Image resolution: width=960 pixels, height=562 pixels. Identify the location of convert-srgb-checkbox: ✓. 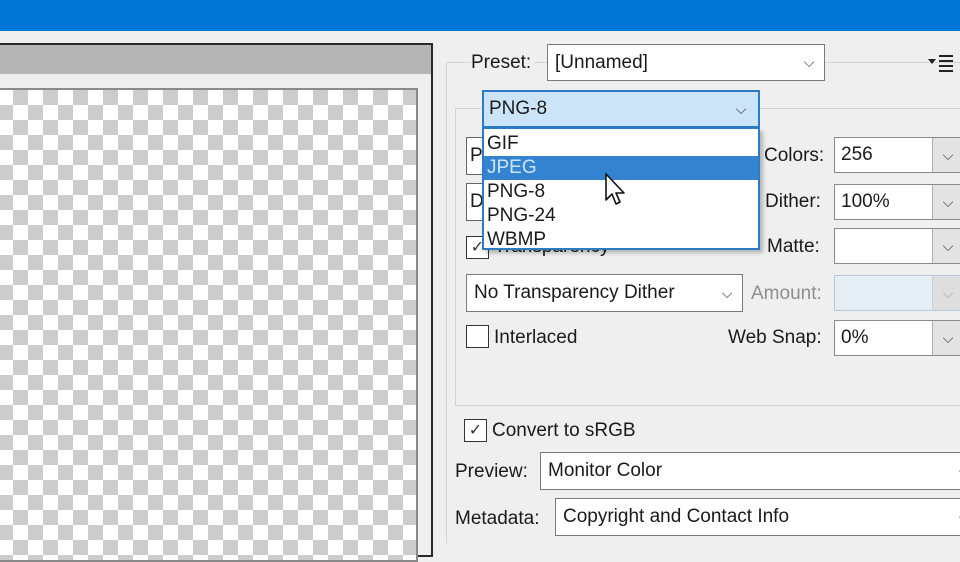
(475, 430).